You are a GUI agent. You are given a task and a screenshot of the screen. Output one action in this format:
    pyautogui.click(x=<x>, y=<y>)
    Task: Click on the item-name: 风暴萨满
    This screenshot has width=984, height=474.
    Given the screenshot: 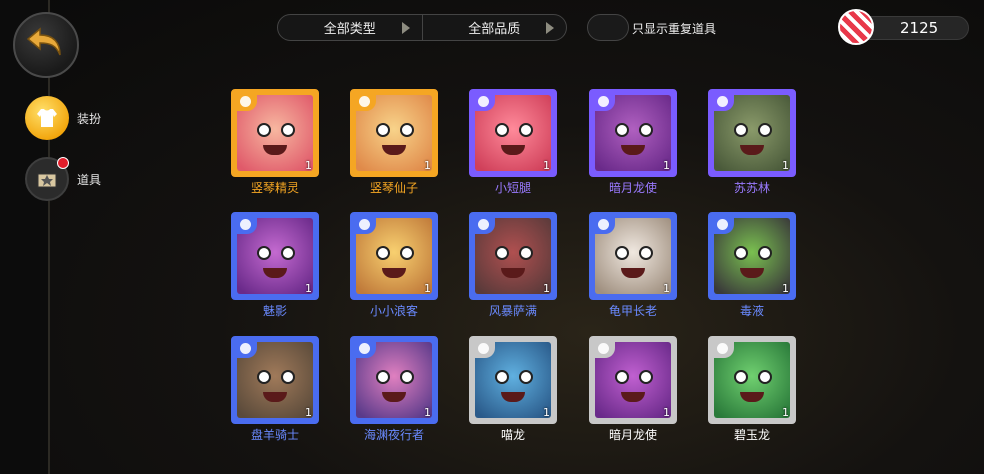 What is the action you would take?
    pyautogui.click(x=512, y=311)
    